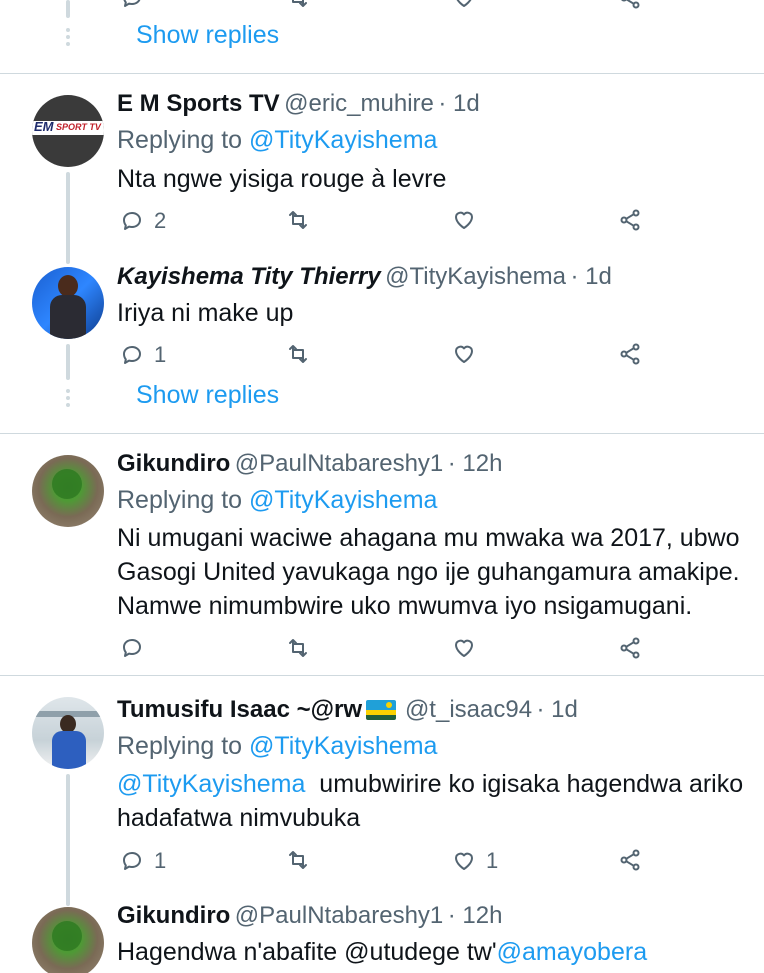 This screenshot has height=973, width=764. I want to click on tweet-text: Iriya ni make up, so click(205, 313).